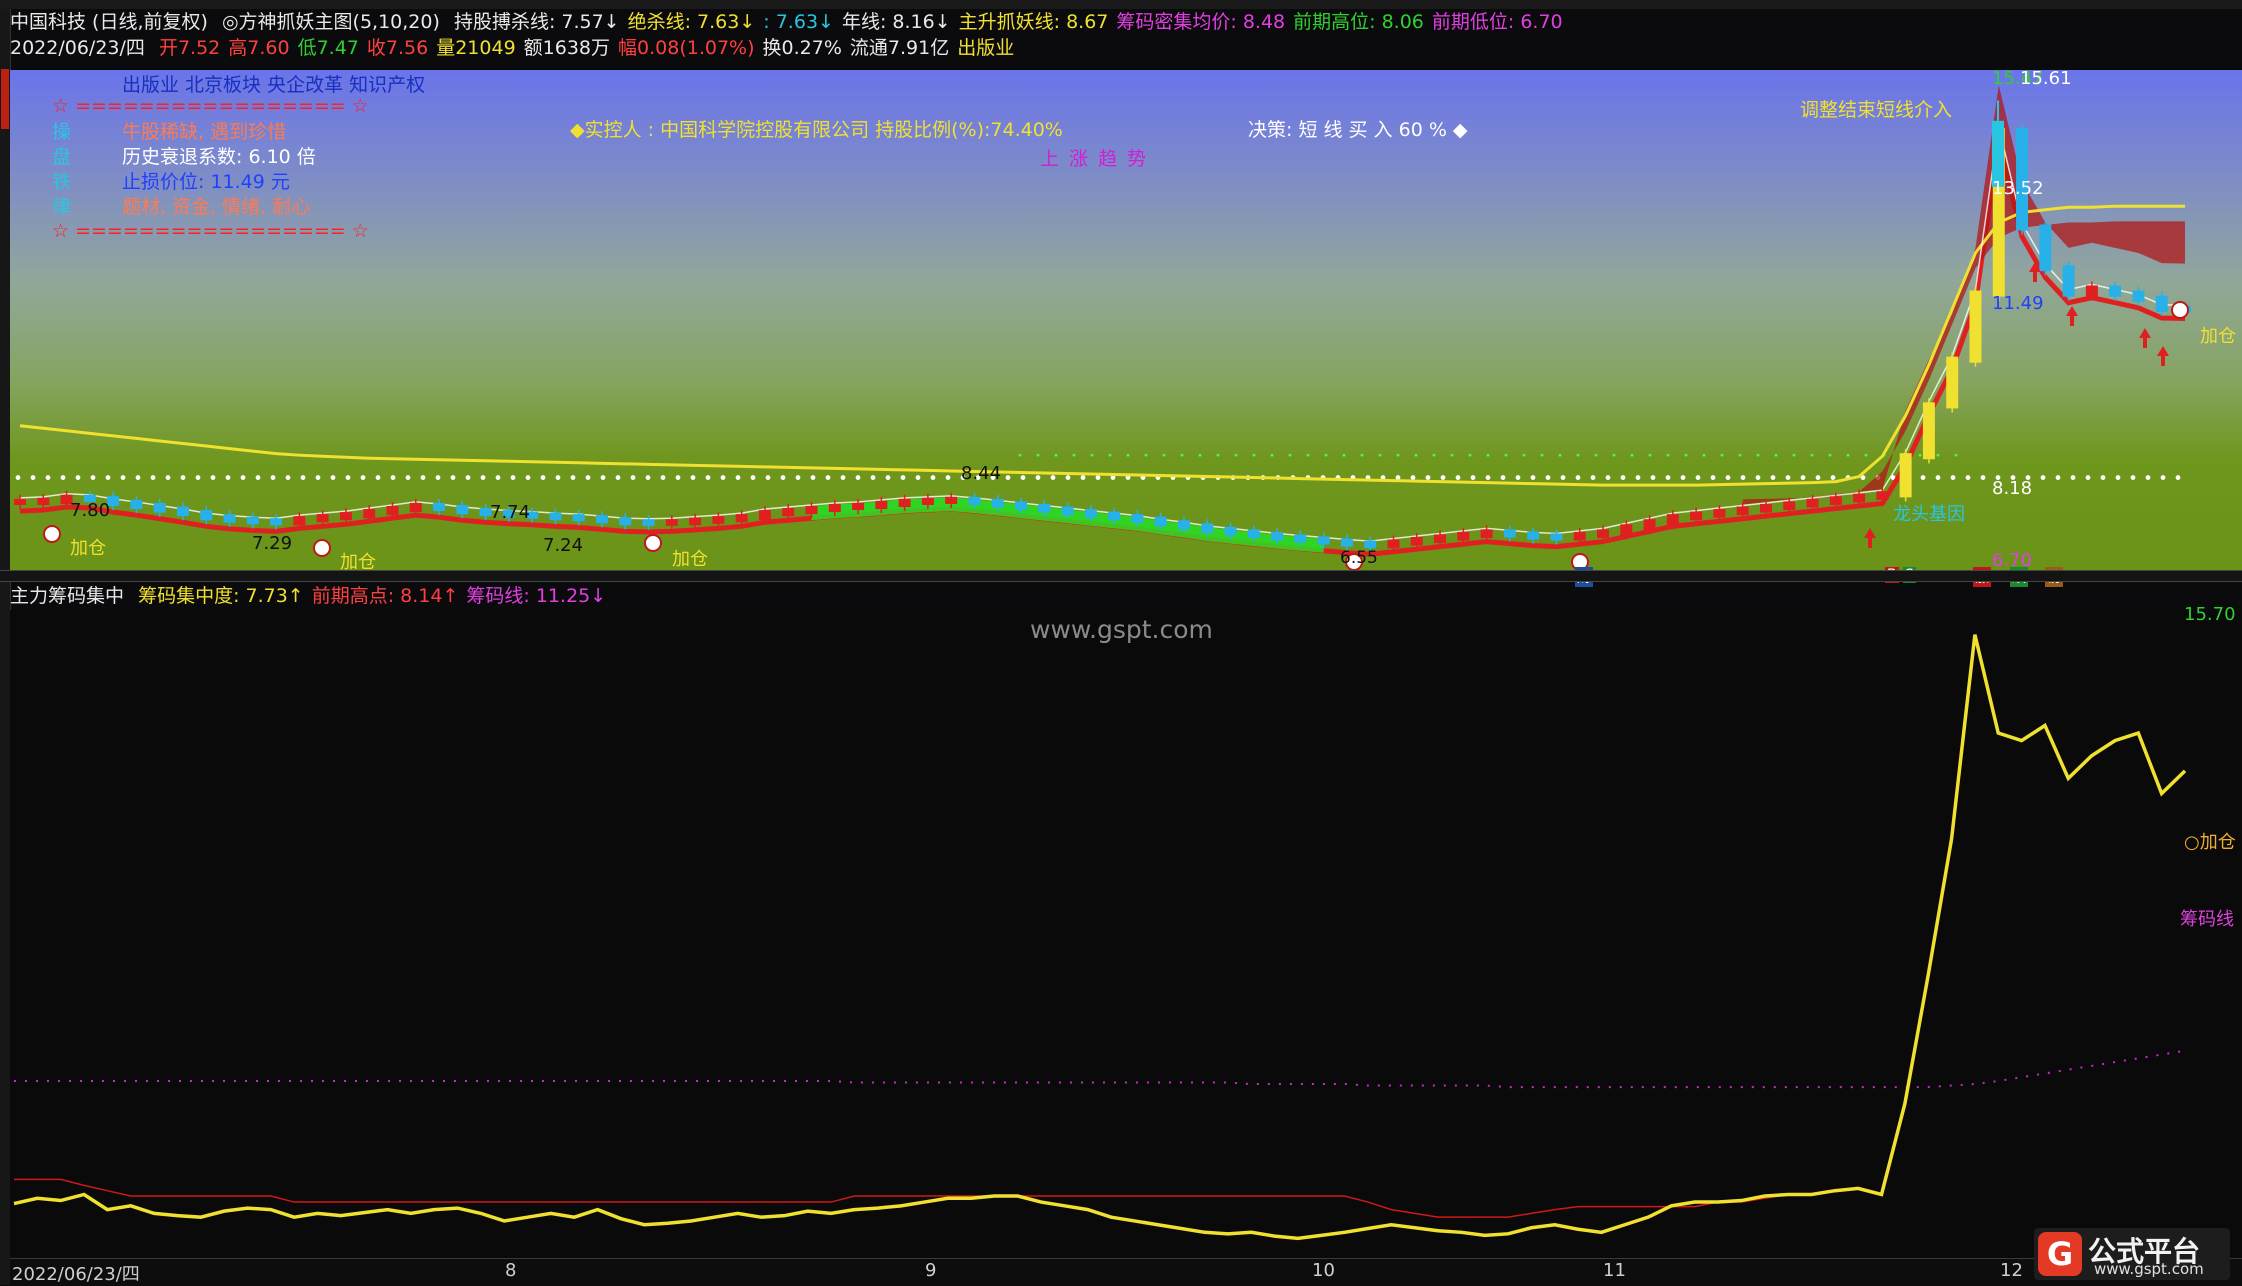  Describe the element at coordinates (511, 1270) in the screenshot. I see `axis-month-8: 8` at that location.